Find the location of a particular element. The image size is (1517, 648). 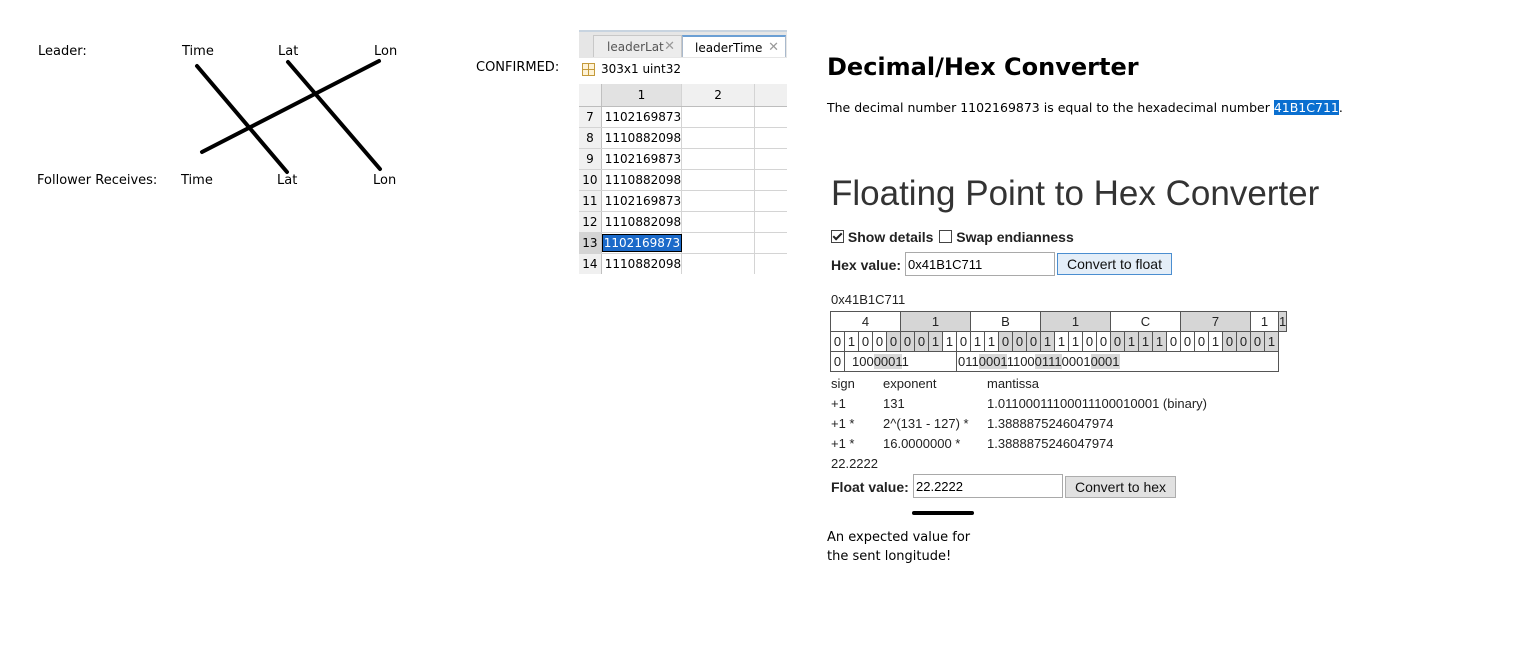

sign-multiplier: +1 * is located at coordinates (843, 423).